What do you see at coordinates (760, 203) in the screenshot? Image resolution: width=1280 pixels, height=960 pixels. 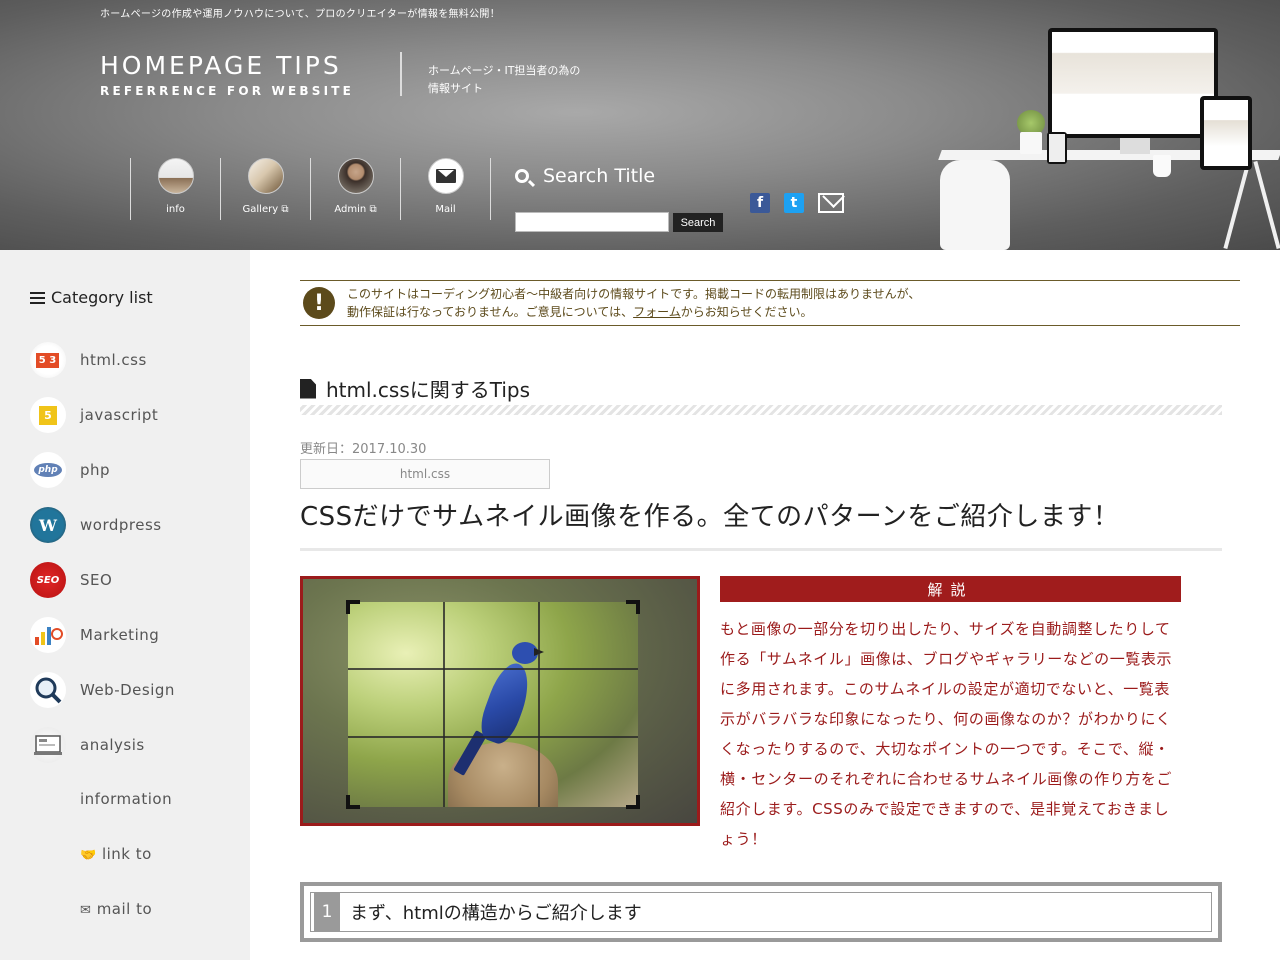 I see `facebook-icon: f` at bounding box center [760, 203].